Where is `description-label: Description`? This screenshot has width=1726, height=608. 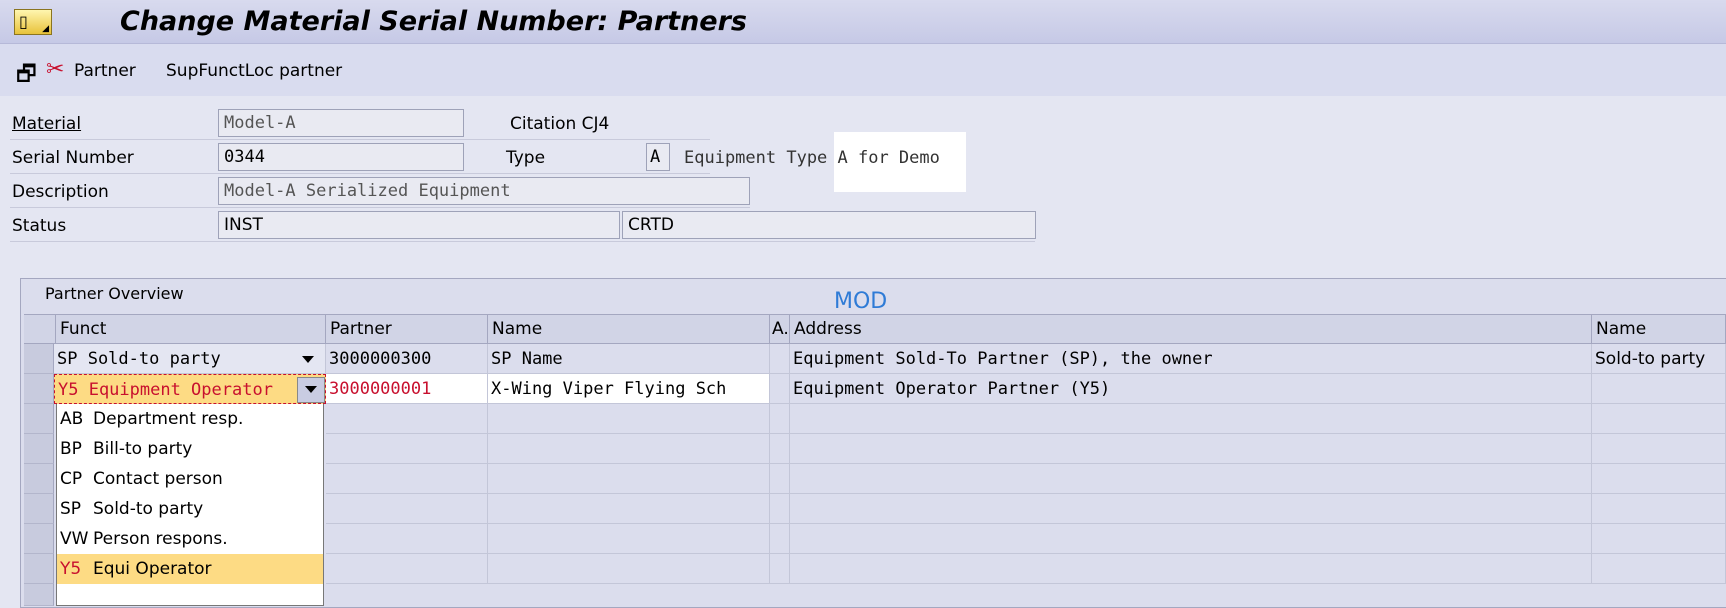 description-label: Description is located at coordinates (60, 192).